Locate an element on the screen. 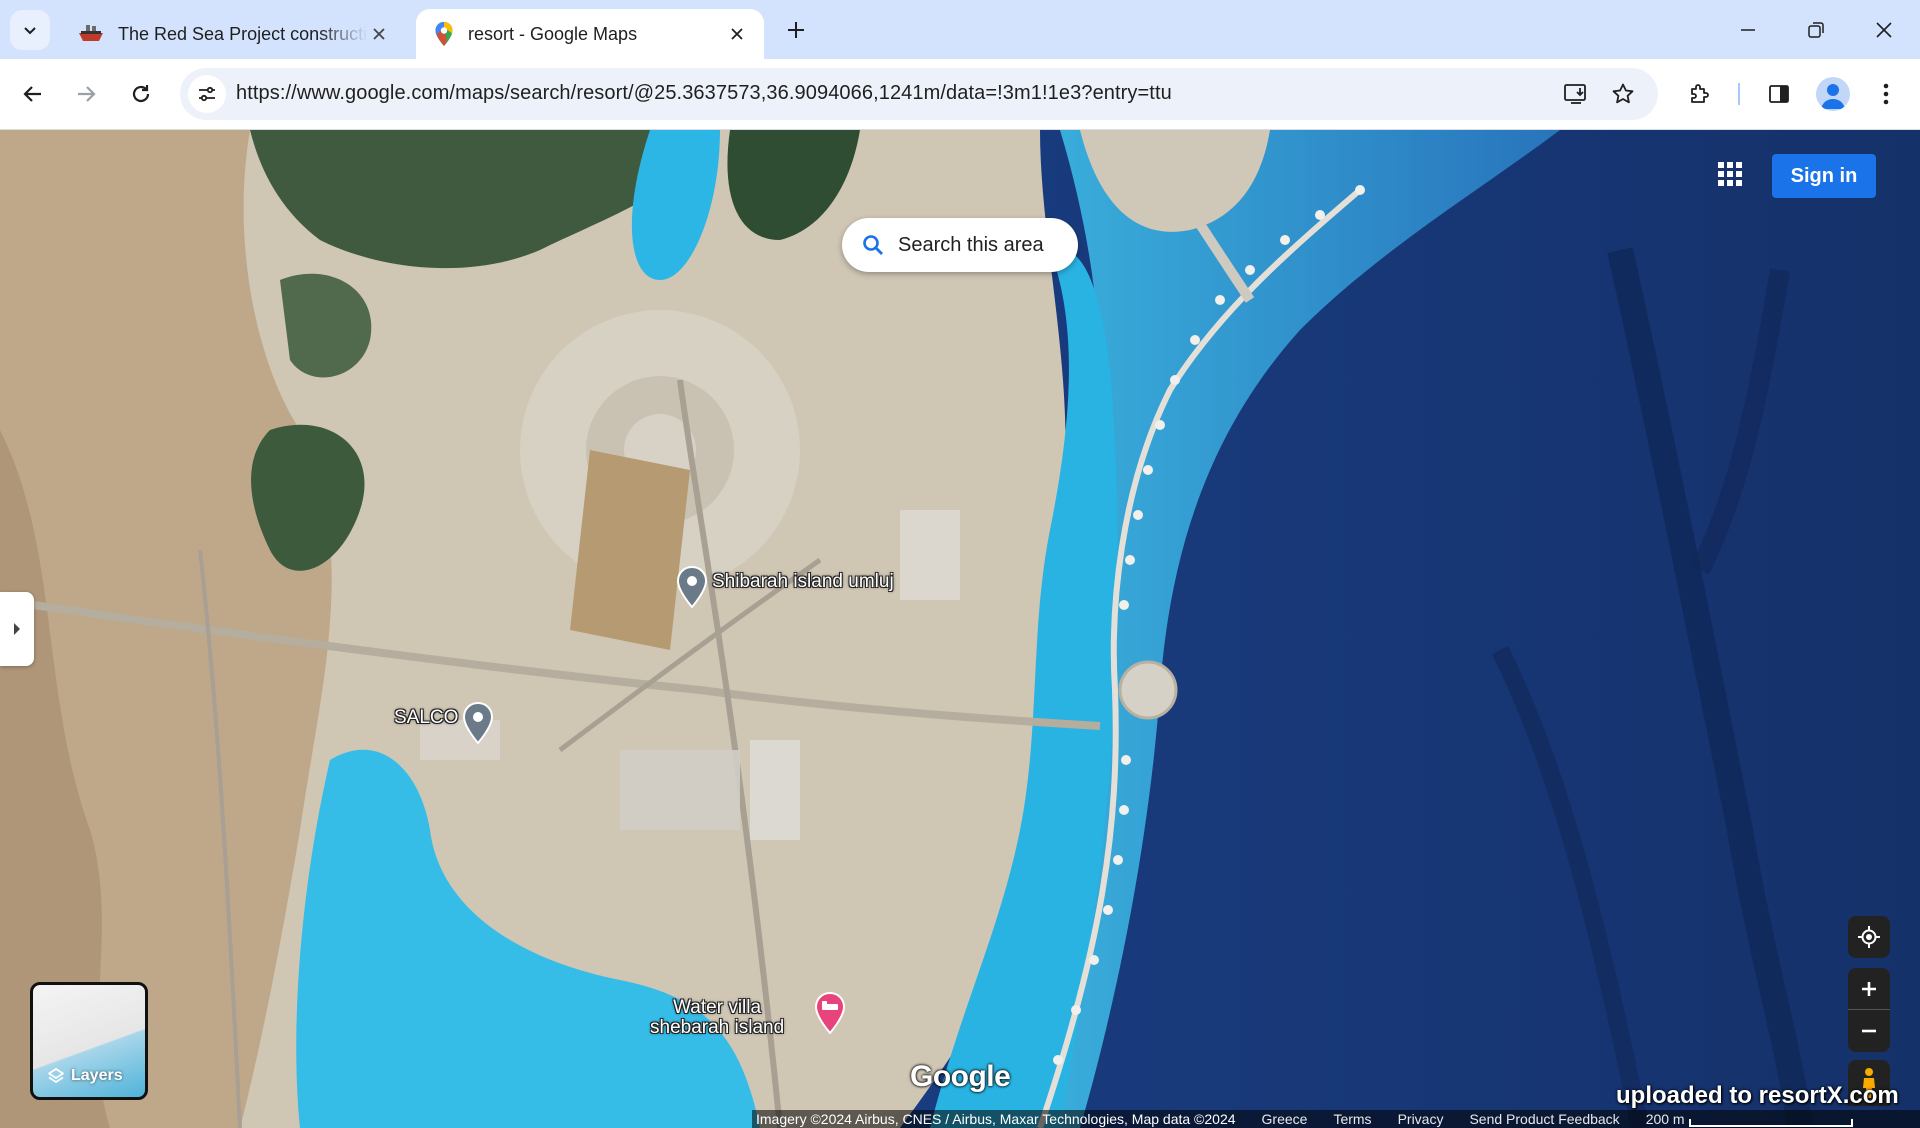  reload-icon is located at coordinates (141, 94).